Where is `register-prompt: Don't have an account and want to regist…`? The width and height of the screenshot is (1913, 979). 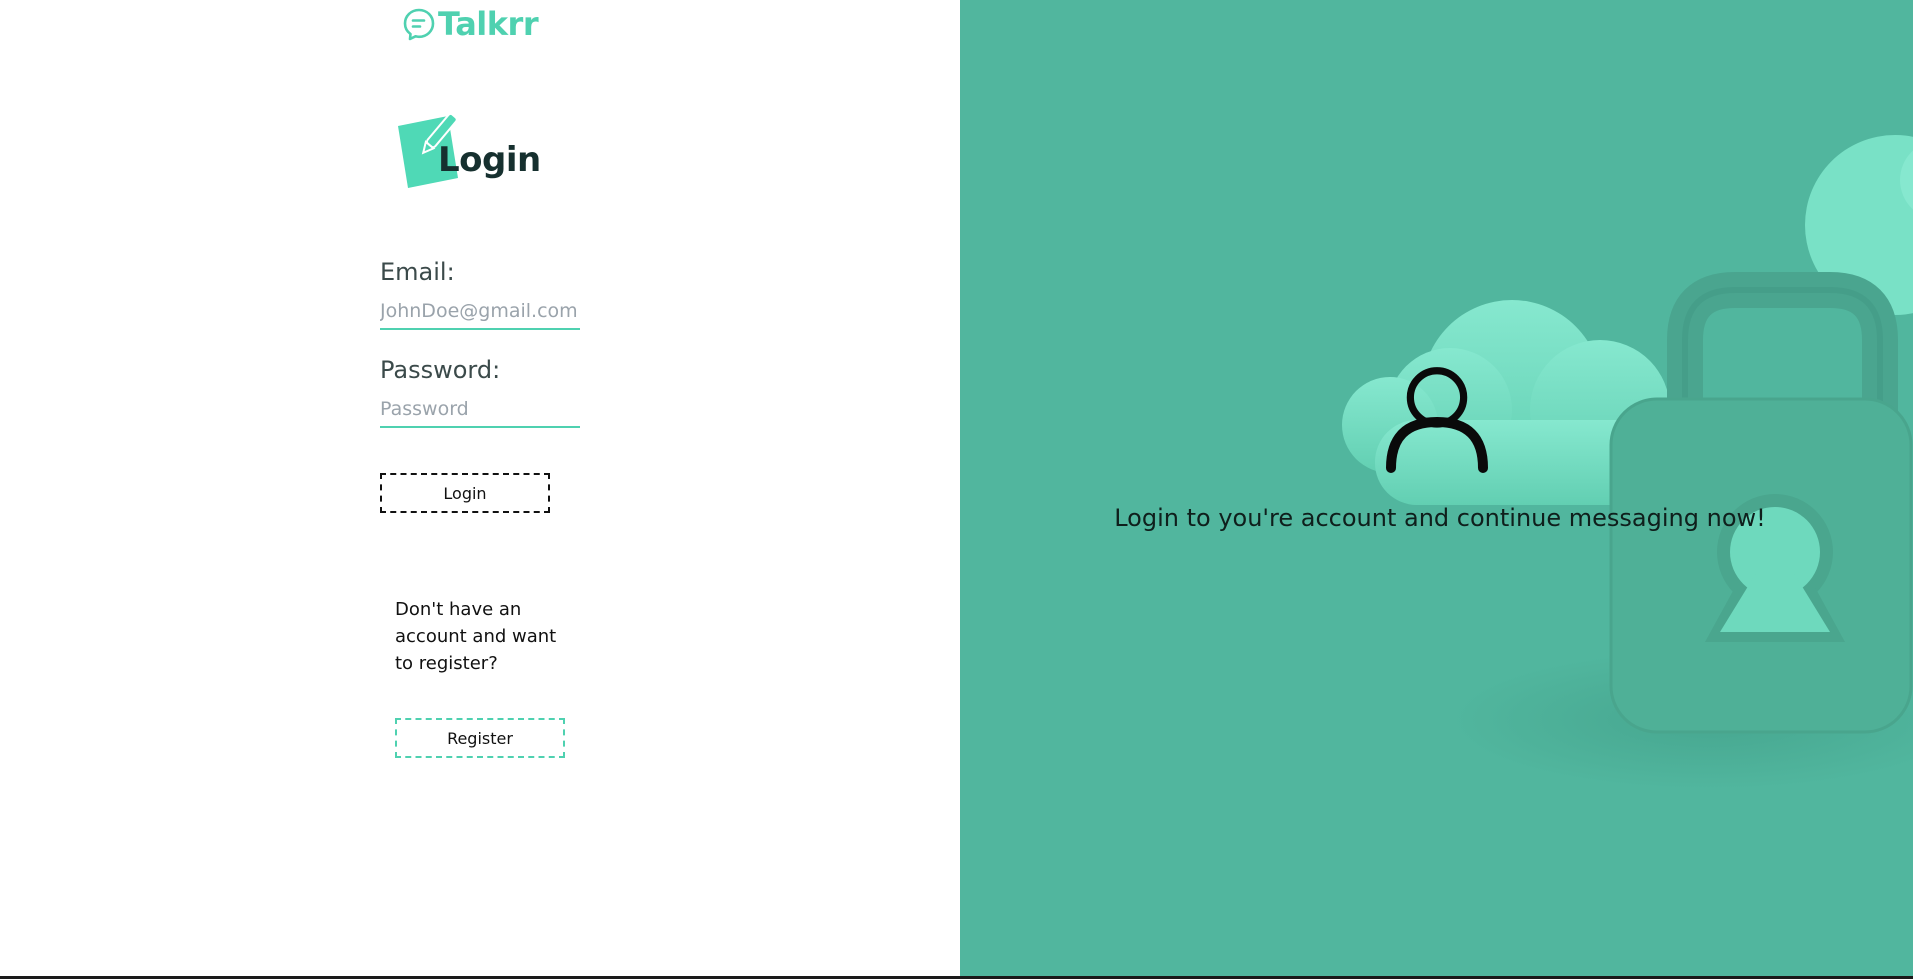 register-prompt: Don't have an account and want to regist… is located at coordinates (476, 636).